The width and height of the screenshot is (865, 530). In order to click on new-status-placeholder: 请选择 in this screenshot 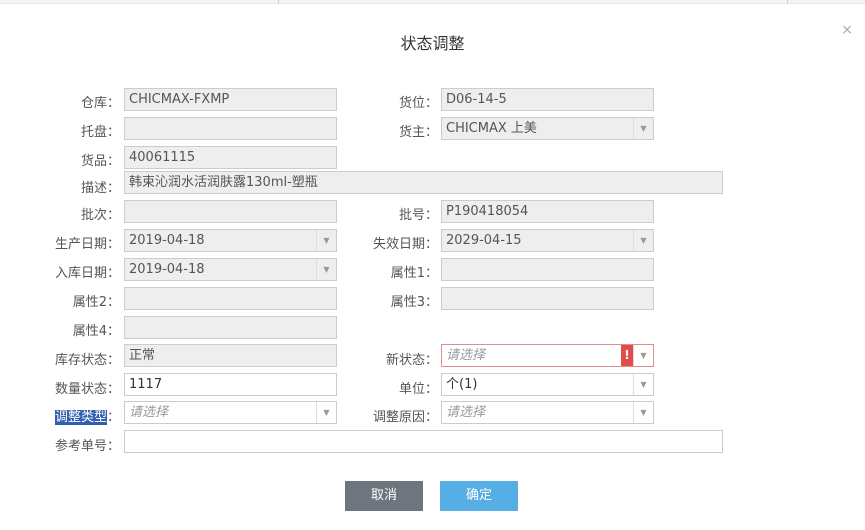, I will do `click(466, 355)`.